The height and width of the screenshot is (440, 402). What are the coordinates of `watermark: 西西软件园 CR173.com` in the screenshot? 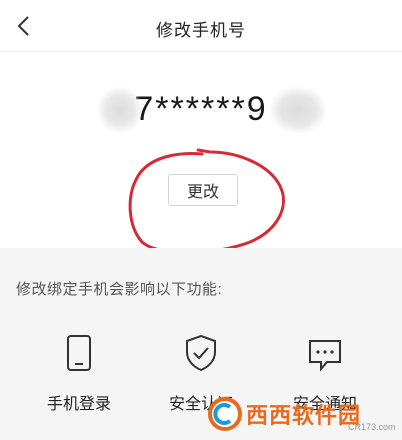 It's located at (304, 414).